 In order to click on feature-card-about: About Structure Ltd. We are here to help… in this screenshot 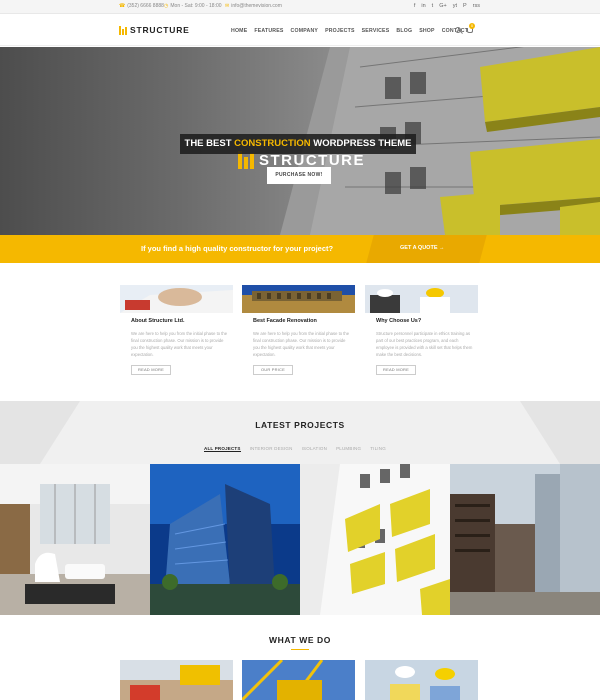, I will do `click(176, 330)`.